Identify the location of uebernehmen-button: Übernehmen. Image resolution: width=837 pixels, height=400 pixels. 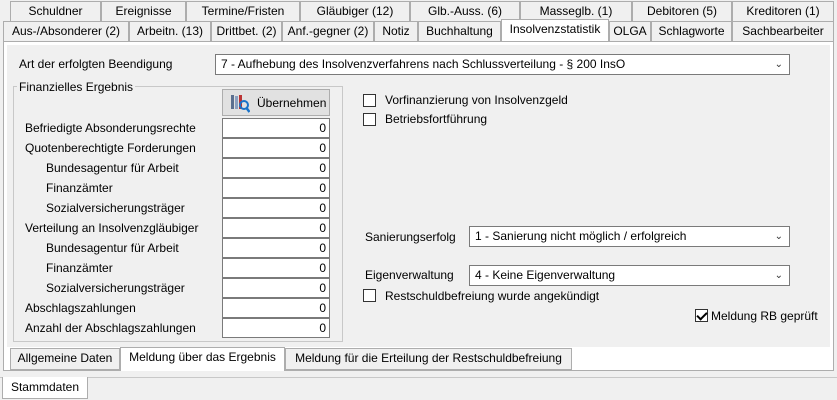
(276, 102).